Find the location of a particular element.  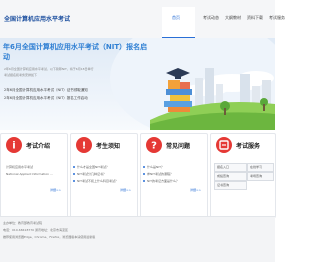

service-button-certificate: 证书查询 is located at coordinates (230, 185).